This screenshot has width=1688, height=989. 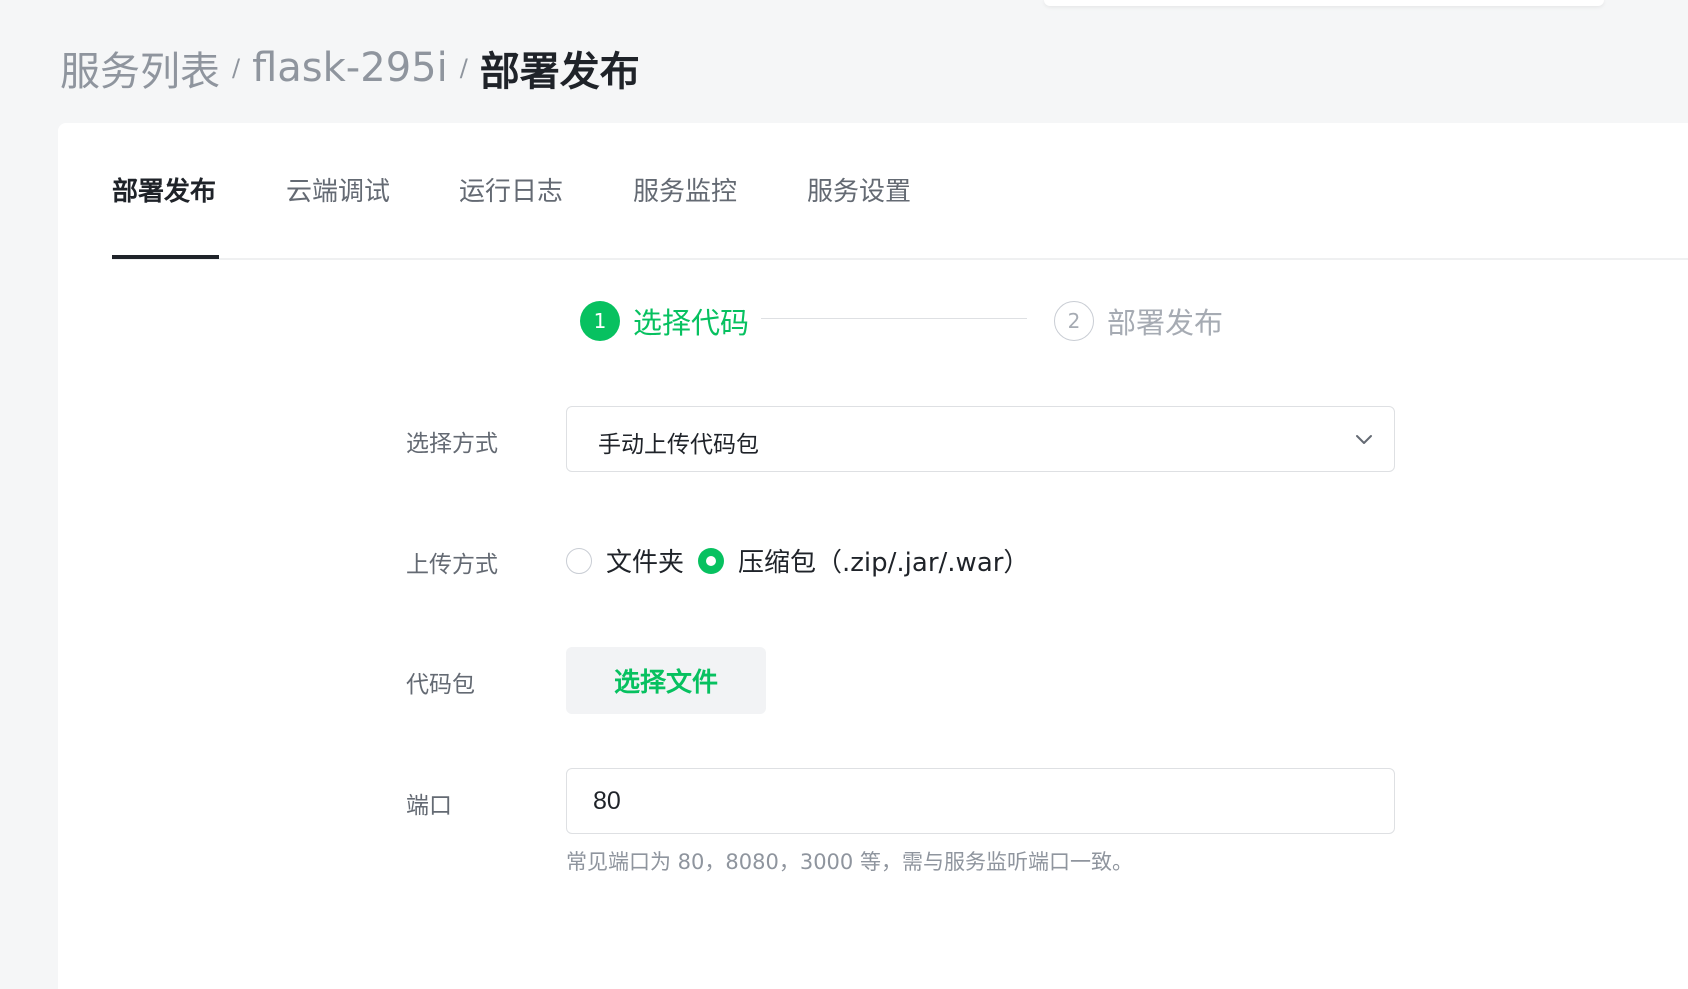 I want to click on port-hint-text: 常见端口为 80，8080，3000 等，需与服务监听端口一致。, so click(x=849, y=862).